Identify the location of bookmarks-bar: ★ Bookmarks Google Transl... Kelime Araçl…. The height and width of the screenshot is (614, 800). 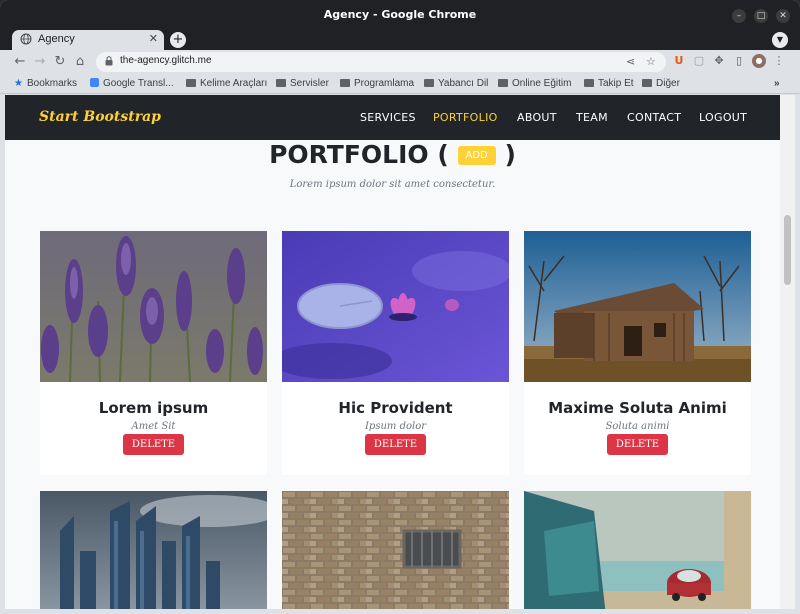
(400, 84).